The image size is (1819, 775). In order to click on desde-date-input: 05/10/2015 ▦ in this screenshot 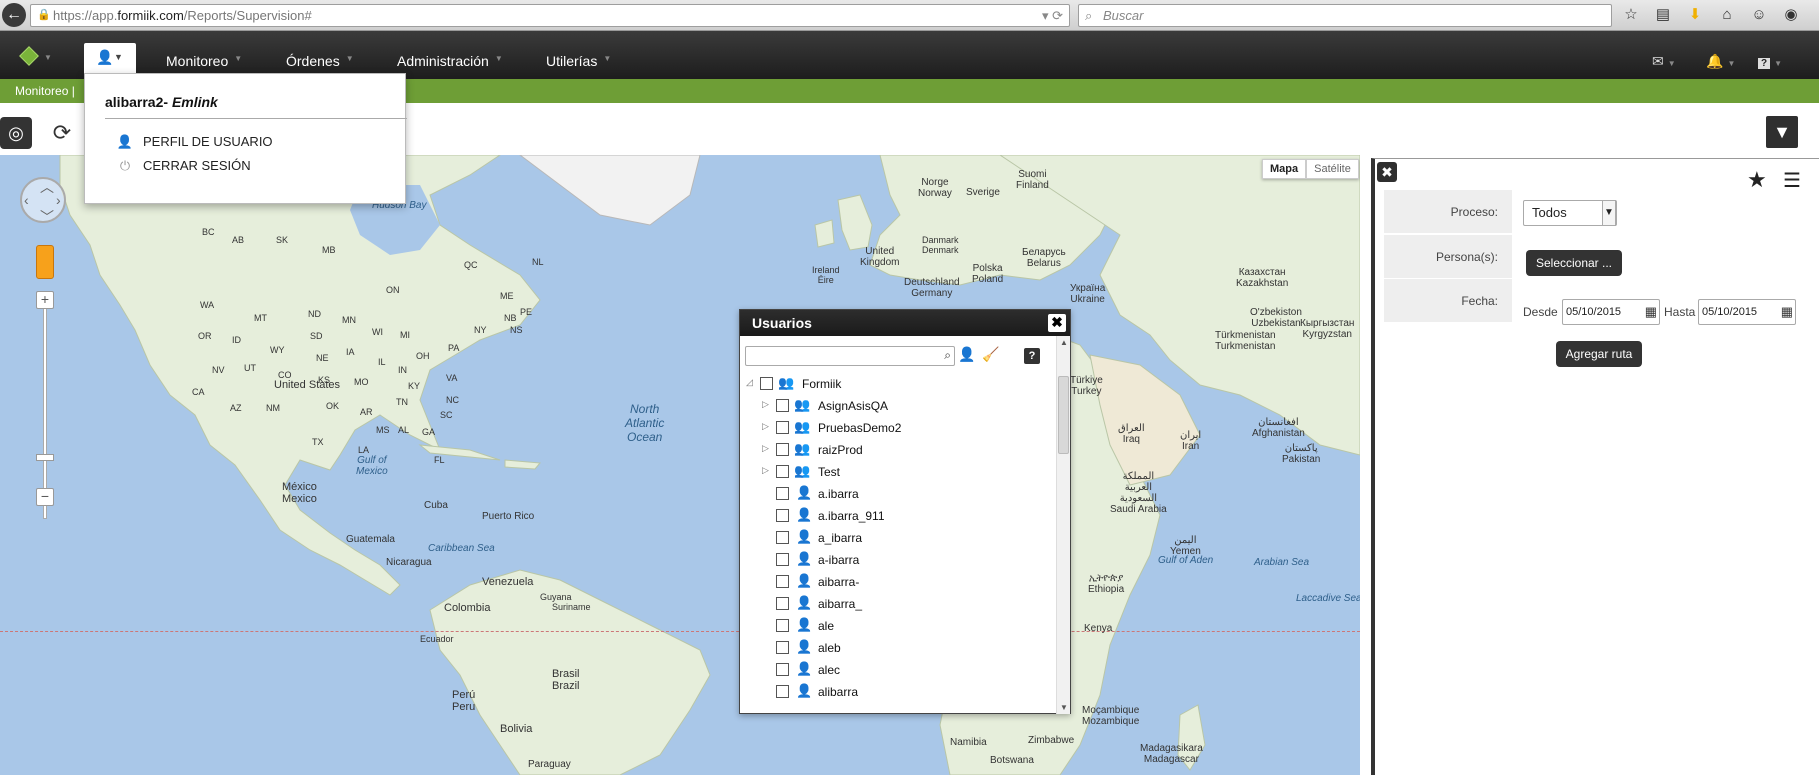, I will do `click(1611, 312)`.